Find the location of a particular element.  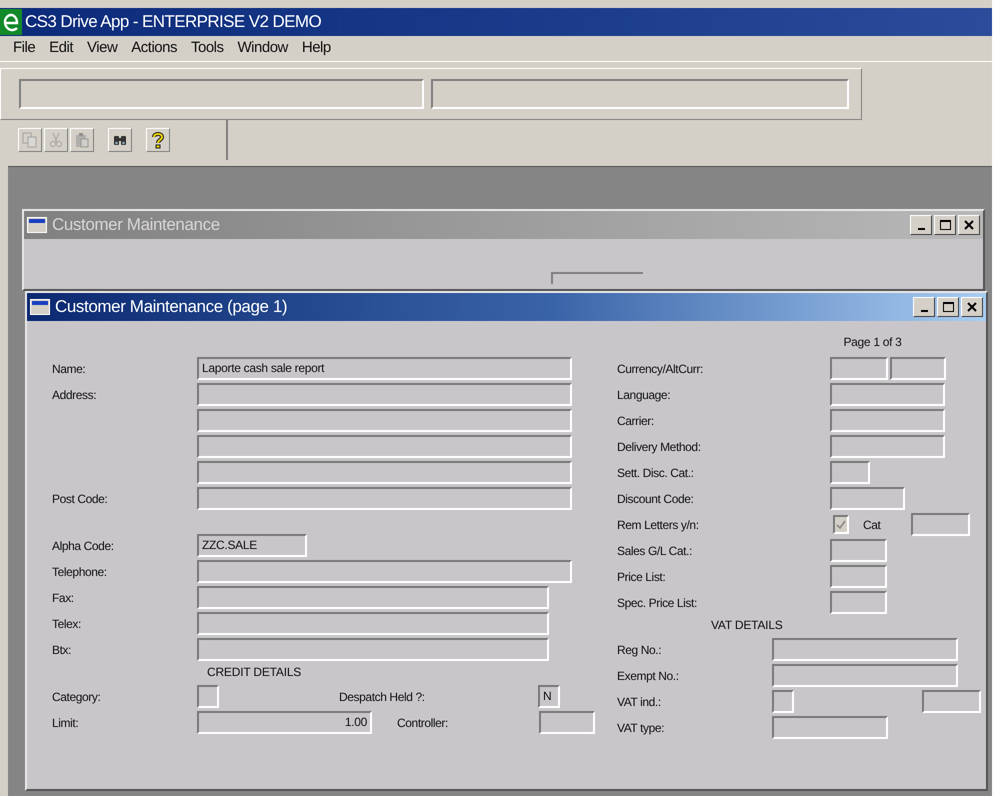

paste-icon is located at coordinates (82, 140).